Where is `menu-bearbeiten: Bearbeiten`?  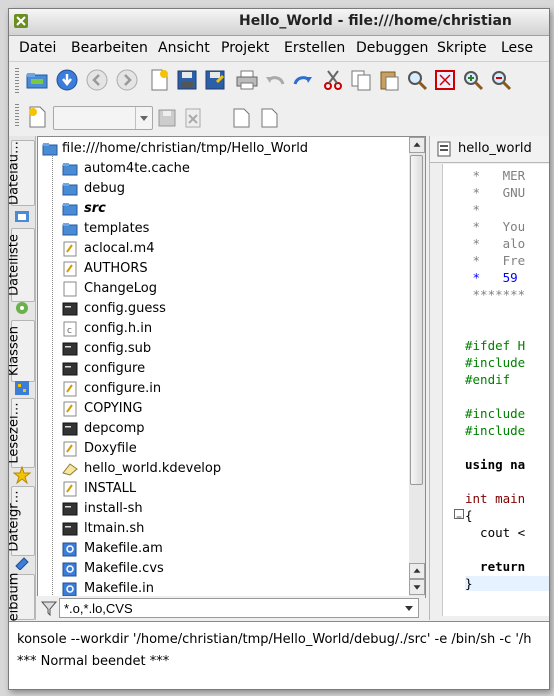 menu-bearbeiten: Bearbeiten is located at coordinates (109, 48).